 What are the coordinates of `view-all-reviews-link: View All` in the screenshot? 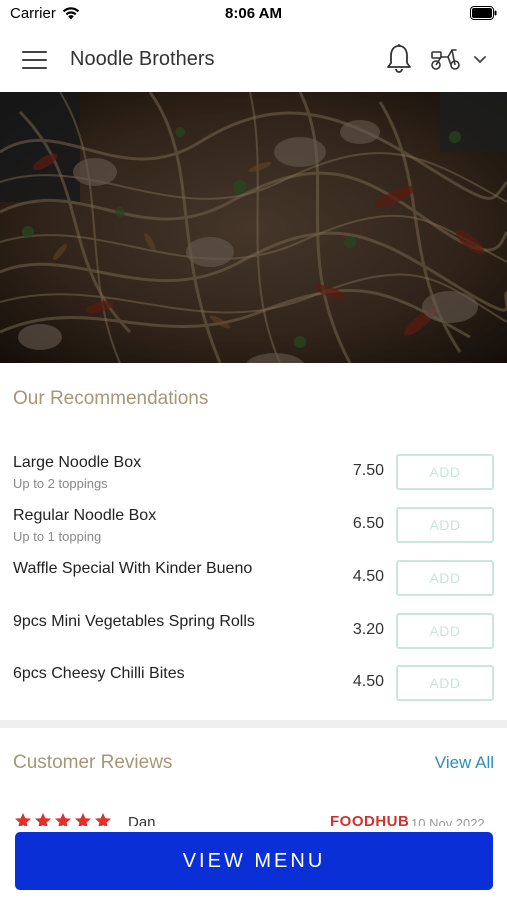 It's located at (464, 763).